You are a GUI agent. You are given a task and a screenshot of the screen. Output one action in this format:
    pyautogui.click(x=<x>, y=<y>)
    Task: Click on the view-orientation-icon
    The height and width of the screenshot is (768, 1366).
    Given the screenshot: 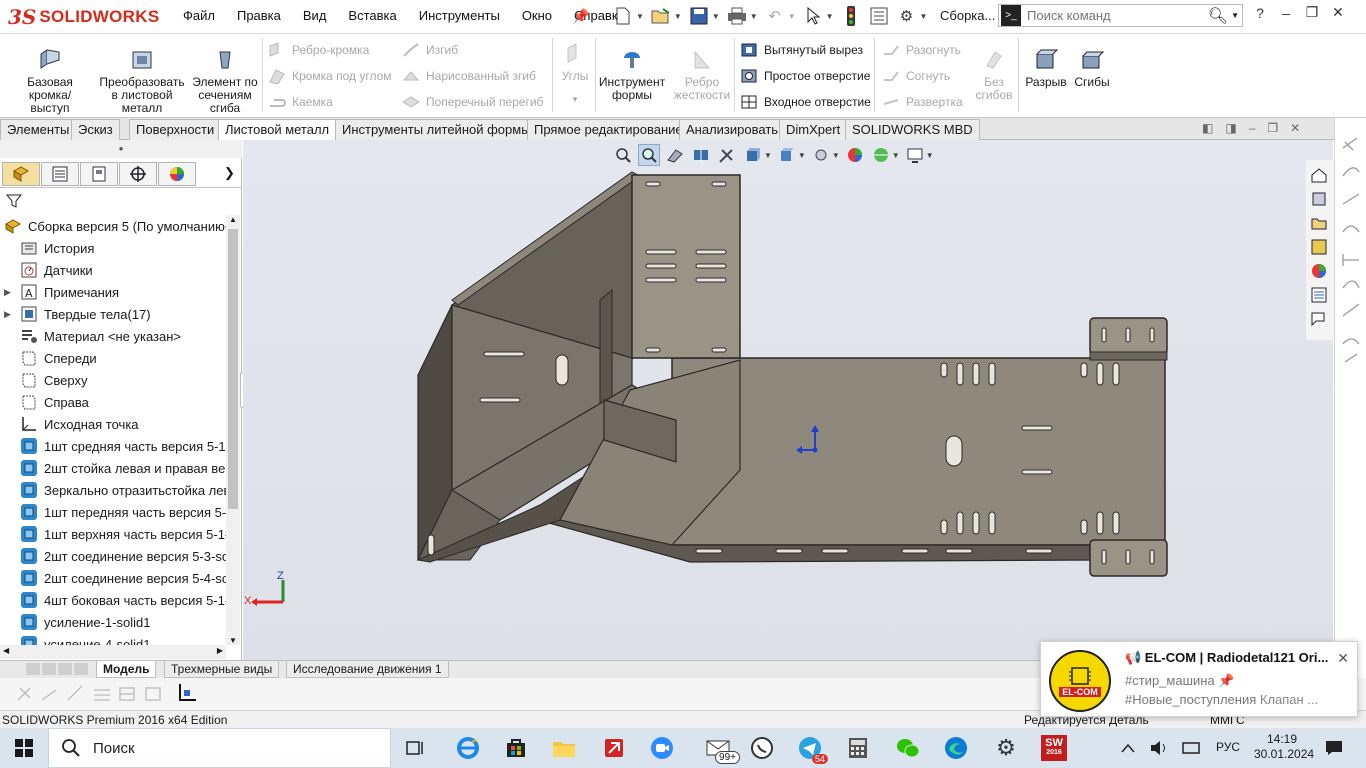 What is the action you would take?
    pyautogui.click(x=753, y=155)
    